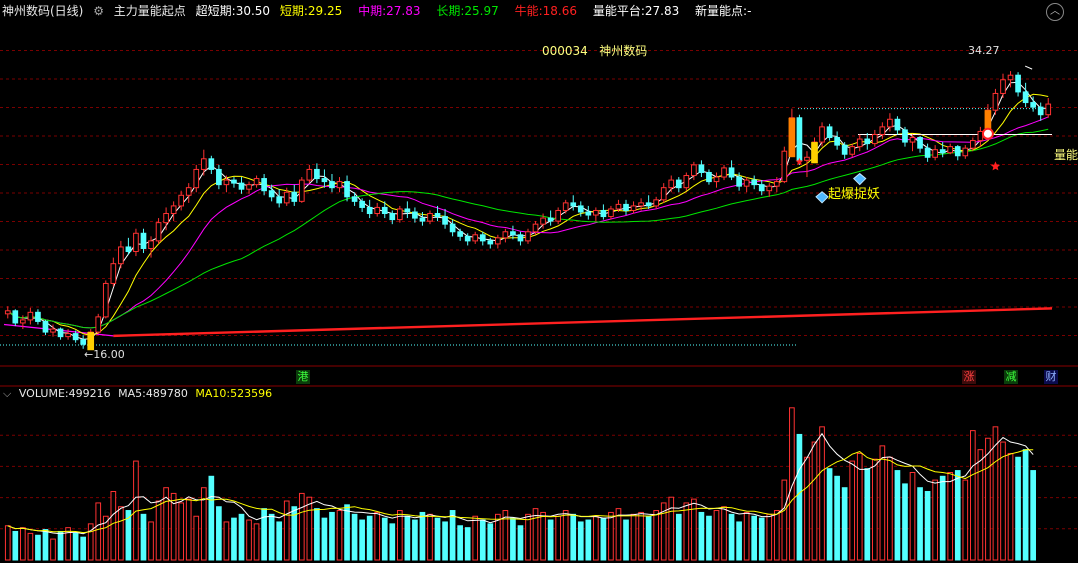 Image resolution: width=1078 pixels, height=563 pixels. What do you see at coordinates (1011, 377) in the screenshot?
I see `reduce-tag: 减` at bounding box center [1011, 377].